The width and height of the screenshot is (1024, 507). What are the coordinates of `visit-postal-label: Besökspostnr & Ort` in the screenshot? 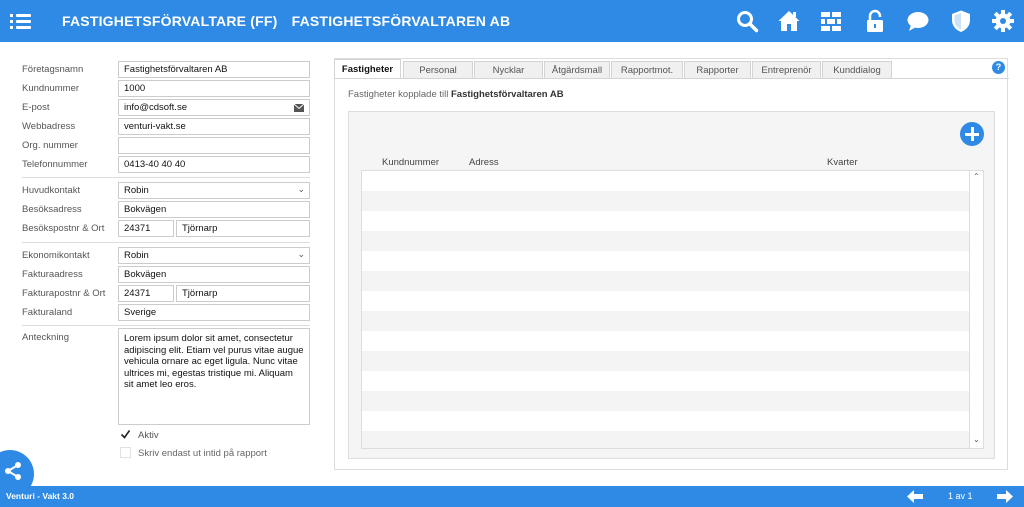 It's located at (63, 228).